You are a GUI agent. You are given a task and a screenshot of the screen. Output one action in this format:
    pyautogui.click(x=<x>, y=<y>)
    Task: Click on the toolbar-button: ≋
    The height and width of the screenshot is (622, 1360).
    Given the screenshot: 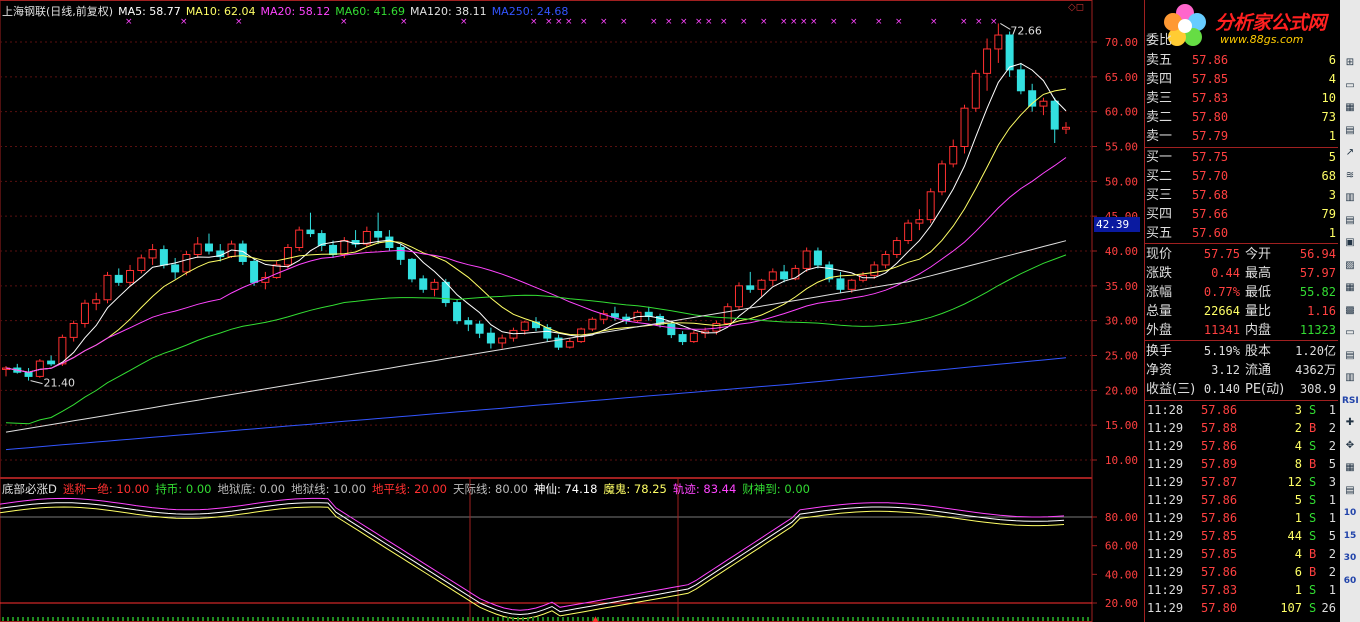 What is the action you would take?
    pyautogui.click(x=1350, y=176)
    